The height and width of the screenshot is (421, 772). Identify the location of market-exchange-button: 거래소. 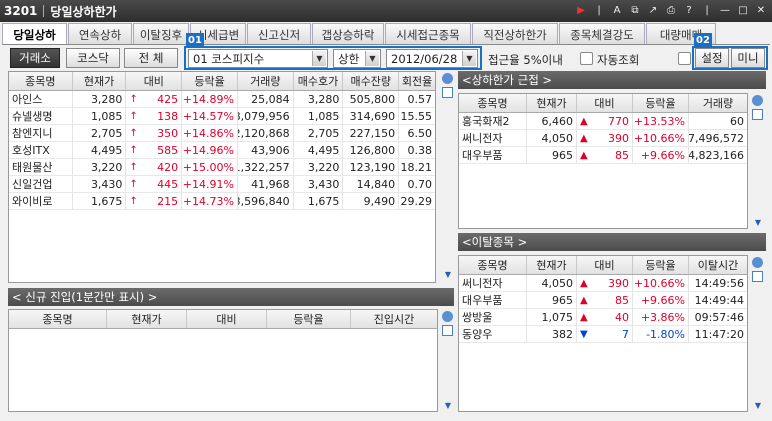
(35, 58).